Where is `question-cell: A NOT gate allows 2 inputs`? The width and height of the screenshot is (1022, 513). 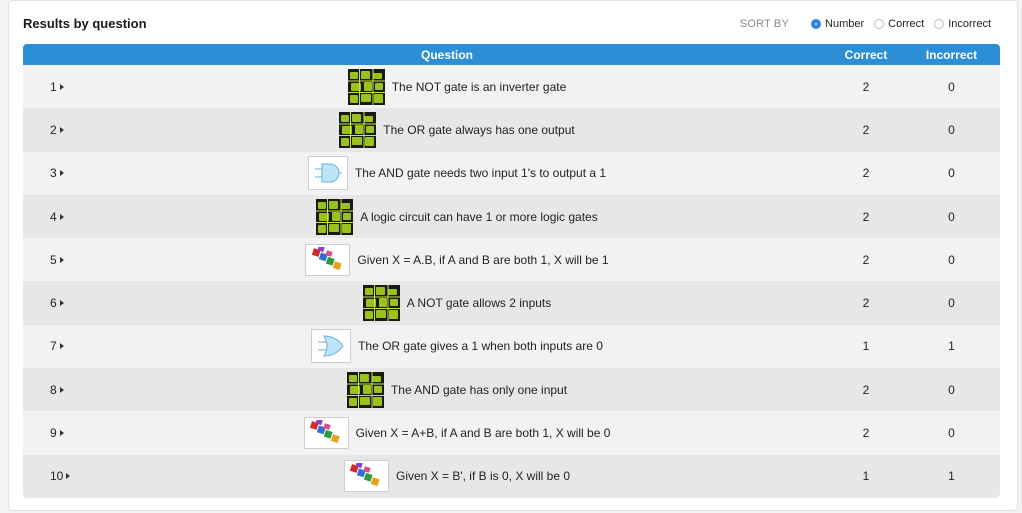 question-cell: A NOT gate allows 2 inputs is located at coordinates (457, 303).